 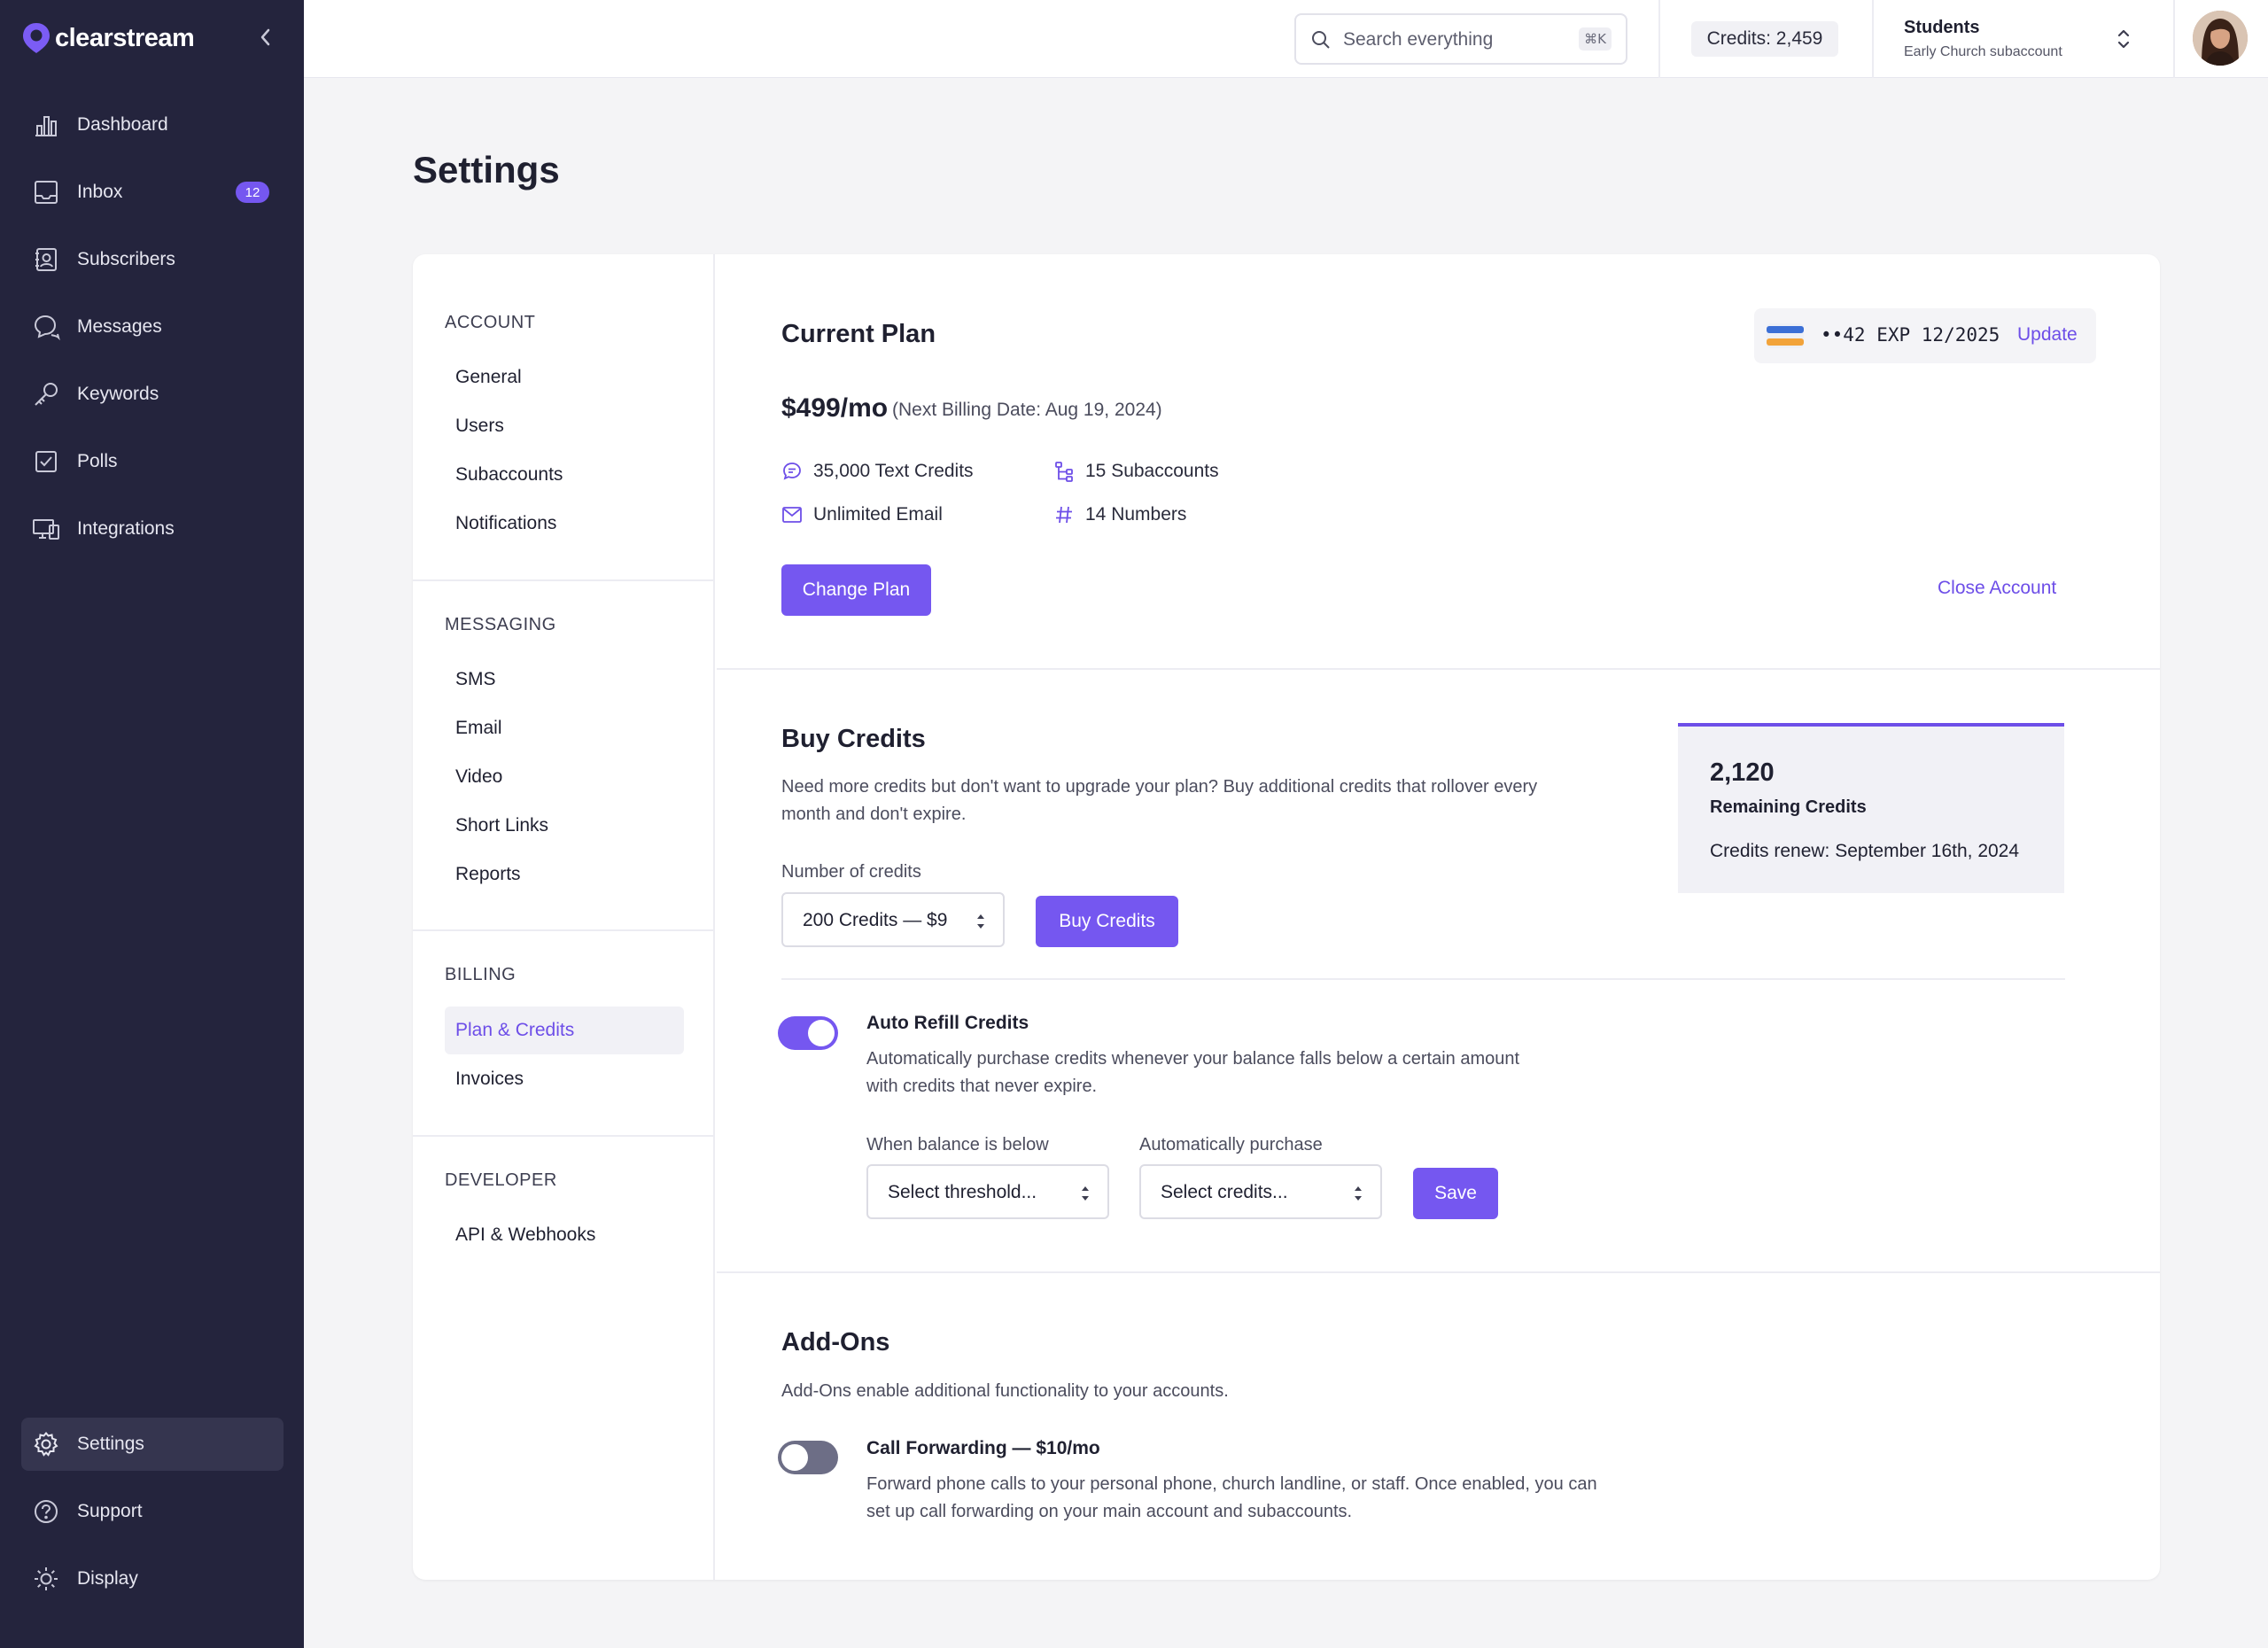 What do you see at coordinates (564, 777) in the screenshot?
I see `settings-nav-video: Video` at bounding box center [564, 777].